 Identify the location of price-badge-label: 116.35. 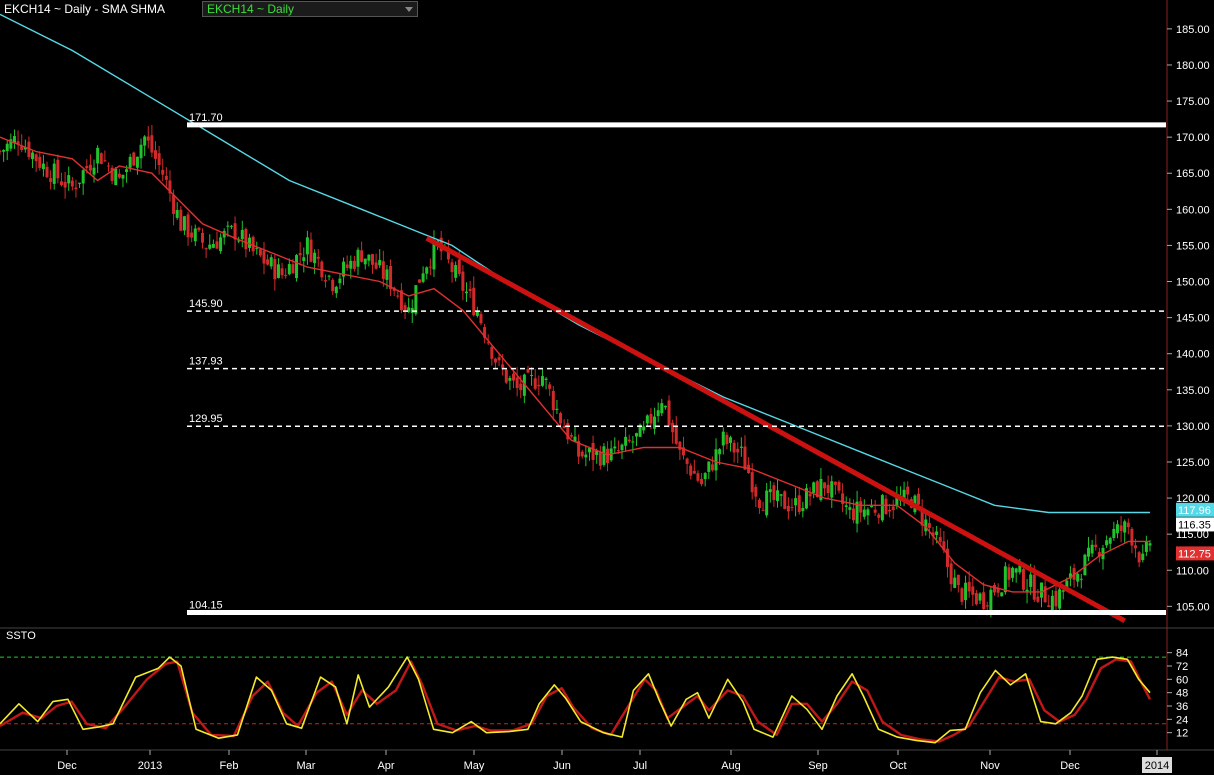
(1194, 525).